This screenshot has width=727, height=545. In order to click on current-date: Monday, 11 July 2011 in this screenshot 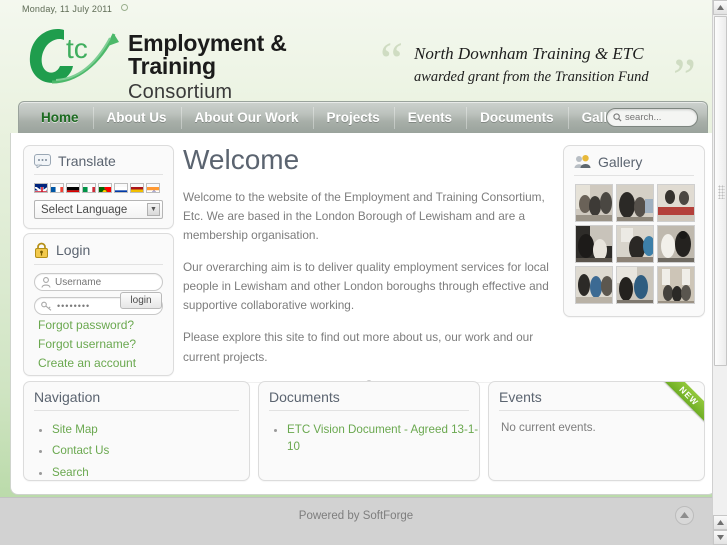, I will do `click(75, 9)`.